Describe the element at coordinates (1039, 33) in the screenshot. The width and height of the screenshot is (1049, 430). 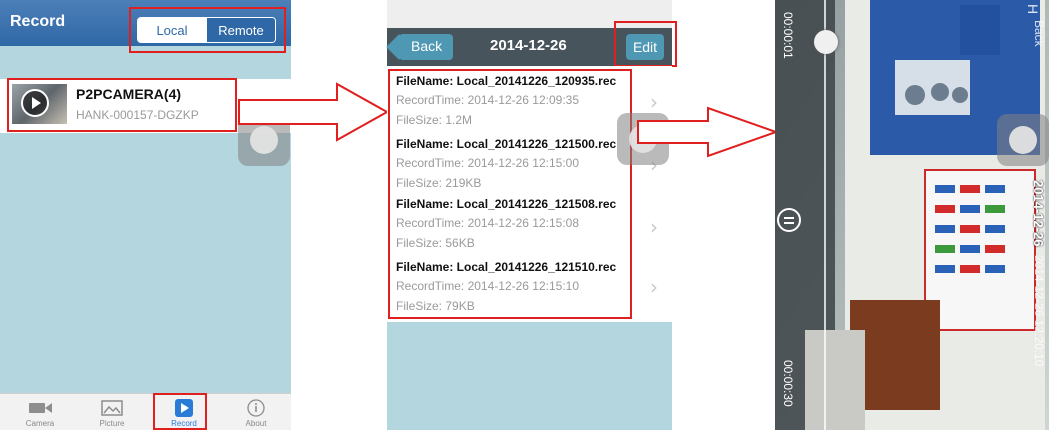
I see `player-back-label: Back` at that location.